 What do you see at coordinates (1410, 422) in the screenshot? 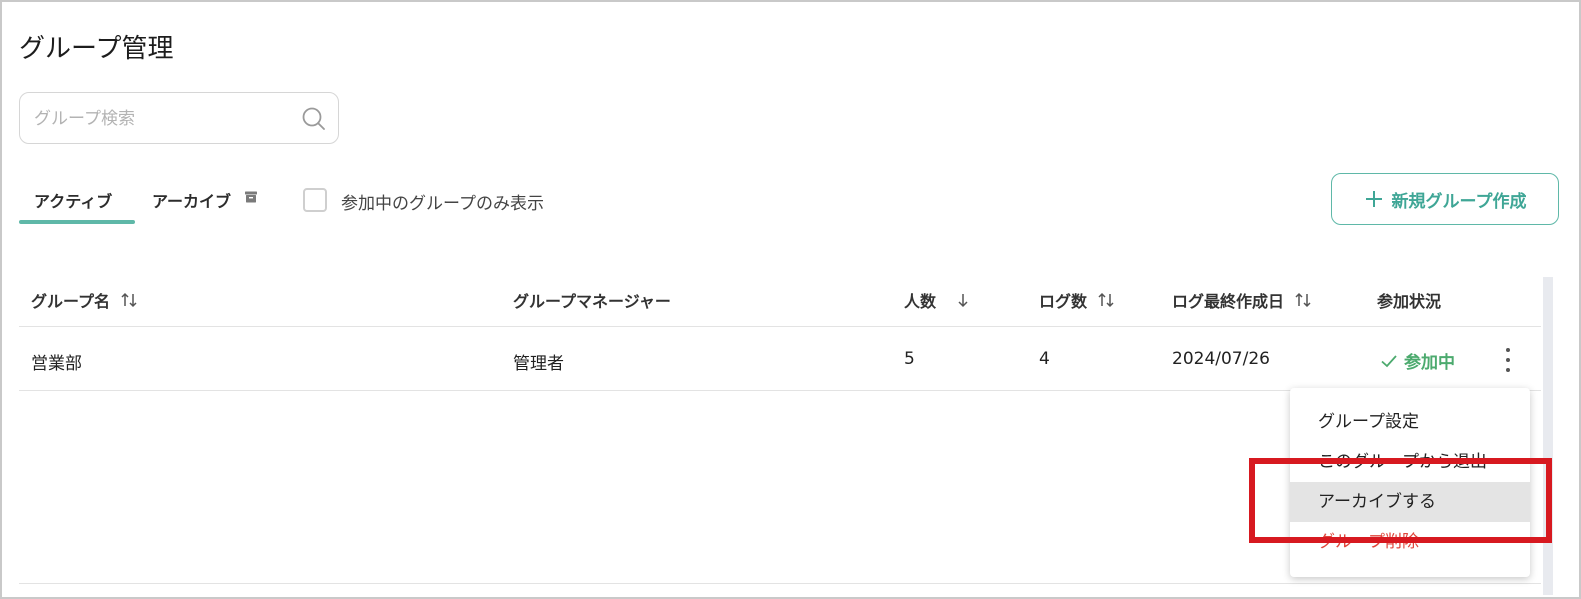
I see `menu-item-group-settings: グループ設定` at bounding box center [1410, 422].